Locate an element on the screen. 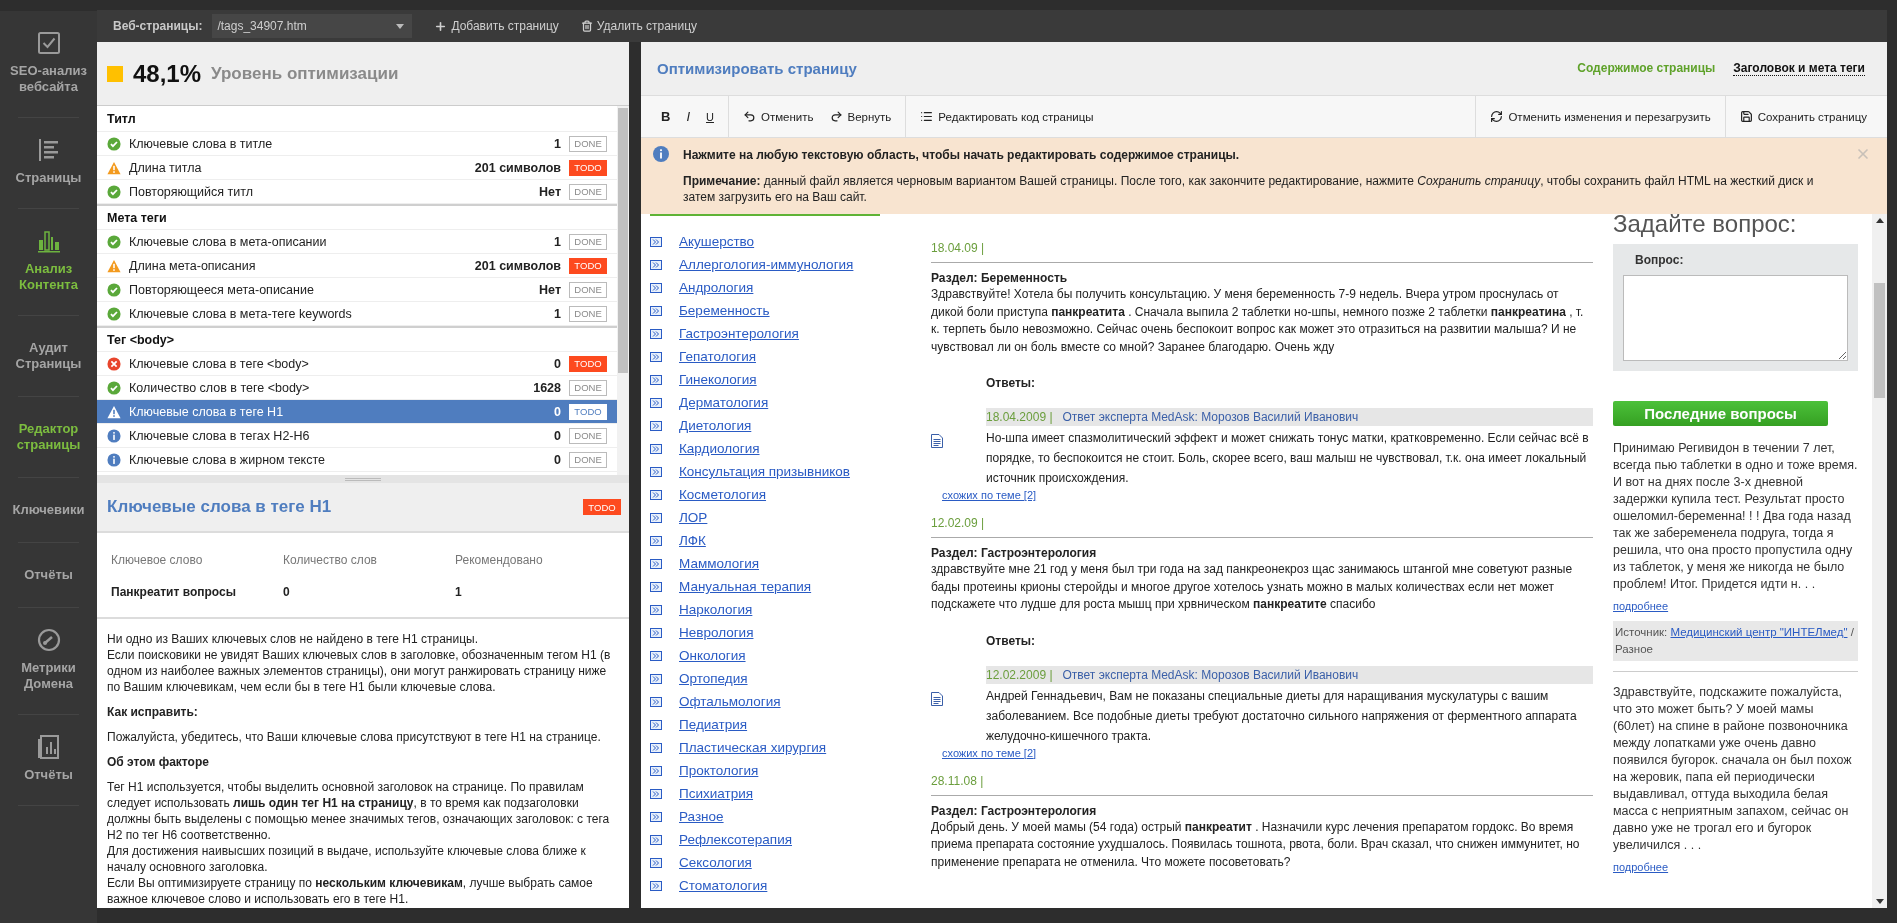  arrow-up-icon is located at coordinates (1879, 220).